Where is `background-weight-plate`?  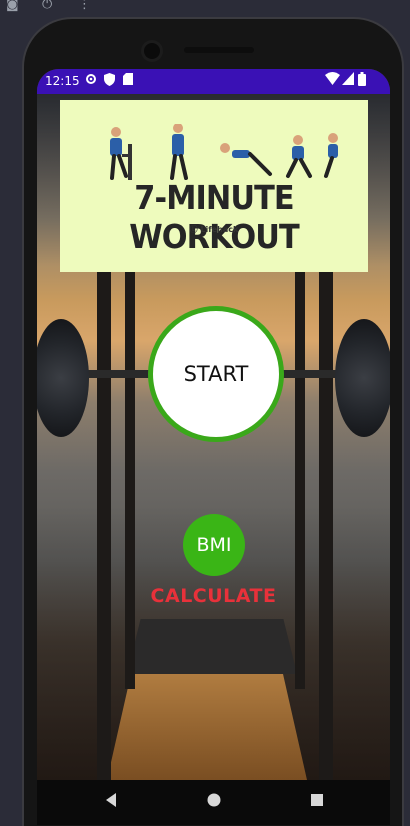 background-weight-plate is located at coordinates (362, 378).